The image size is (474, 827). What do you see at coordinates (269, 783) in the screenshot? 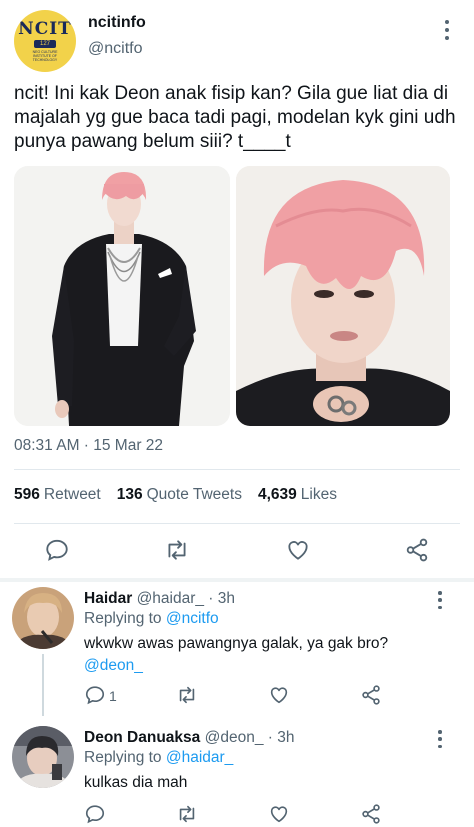
I see `reply-text-deon: kulkas dia mah` at bounding box center [269, 783].